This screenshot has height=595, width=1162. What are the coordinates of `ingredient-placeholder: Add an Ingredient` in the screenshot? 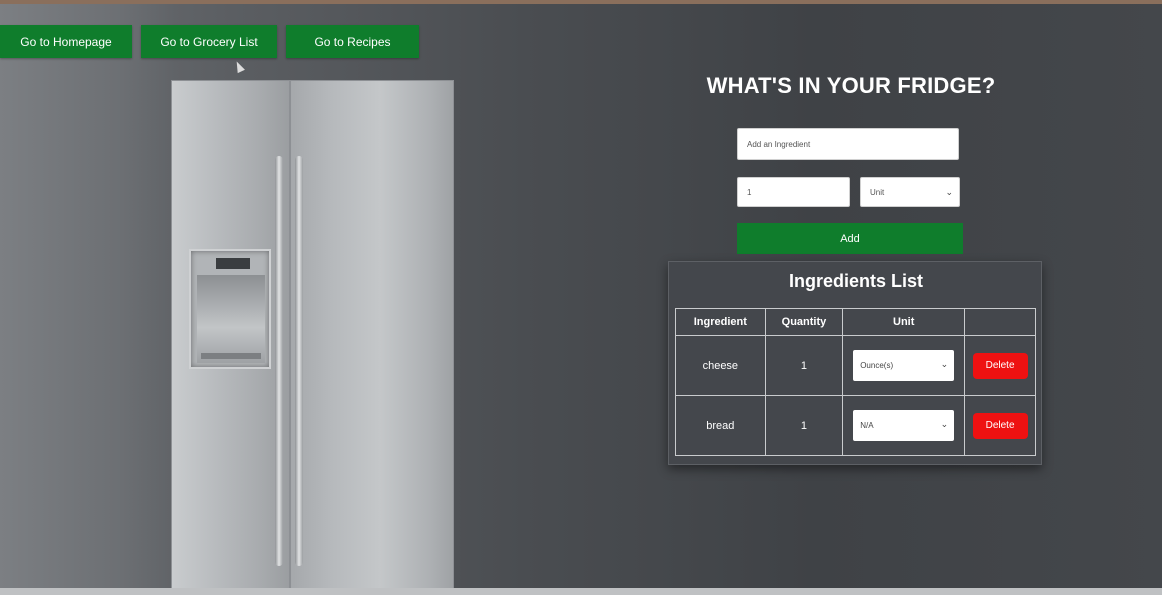 It's located at (779, 144).